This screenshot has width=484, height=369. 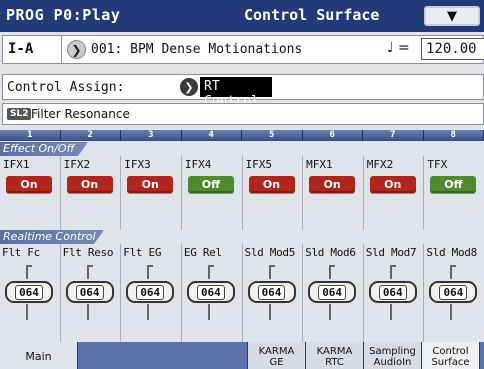 What do you see at coordinates (52, 237) in the screenshot?
I see `realtime-section-label: Realtime Control` at bounding box center [52, 237].